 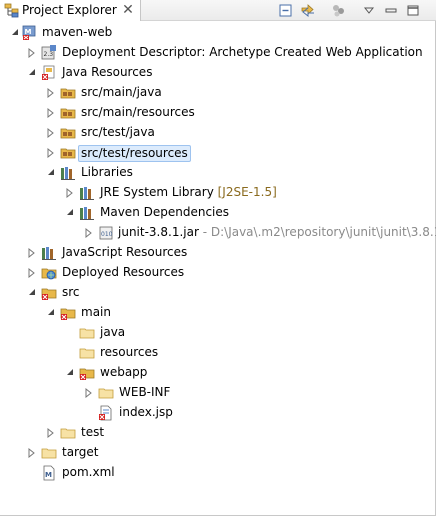 I want to click on svg-text: 010, so click(x=107, y=234).